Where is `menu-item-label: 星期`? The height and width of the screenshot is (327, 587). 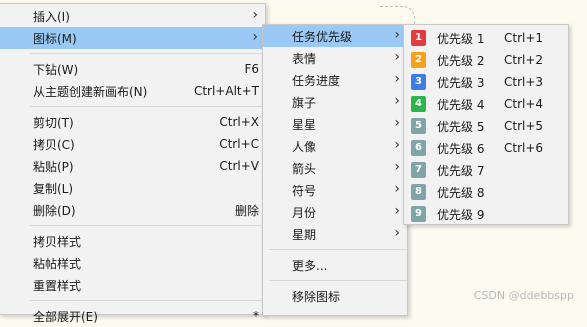 menu-item-label: 星期 is located at coordinates (304, 234).